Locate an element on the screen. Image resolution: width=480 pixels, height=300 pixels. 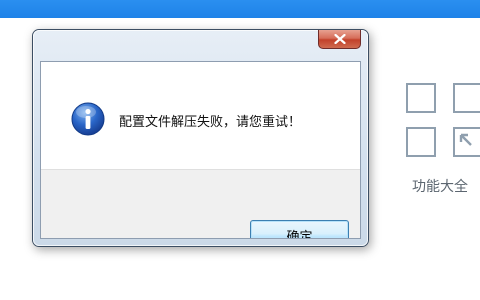
ok-button: 确定 is located at coordinates (299, 229).